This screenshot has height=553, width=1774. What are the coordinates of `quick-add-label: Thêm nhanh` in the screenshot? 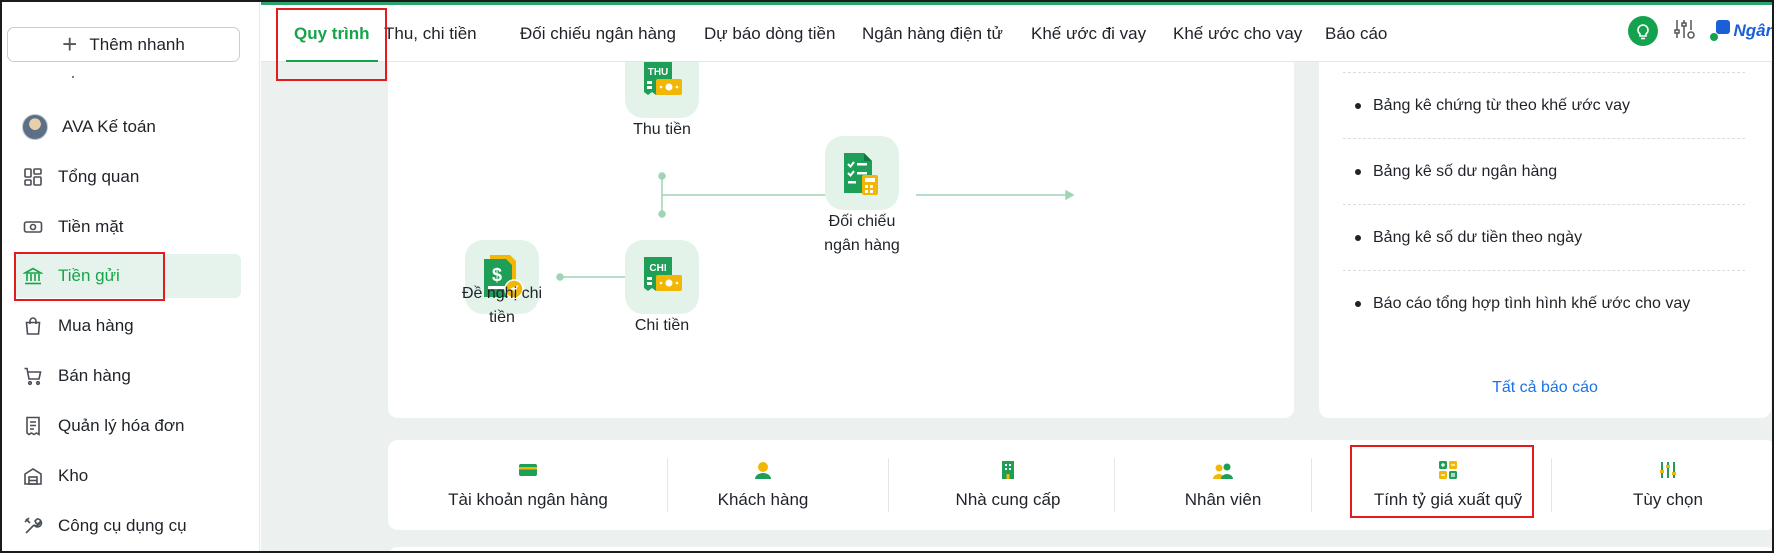 It's located at (137, 44).